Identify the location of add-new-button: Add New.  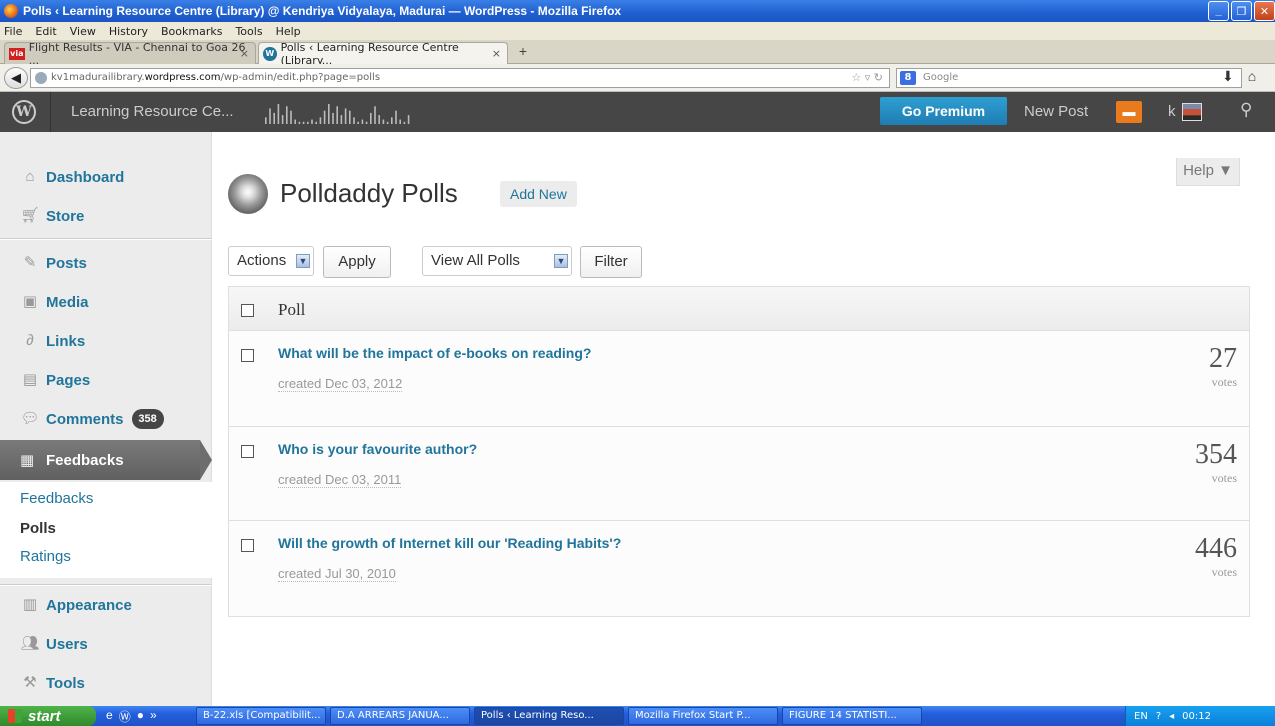
(538, 194).